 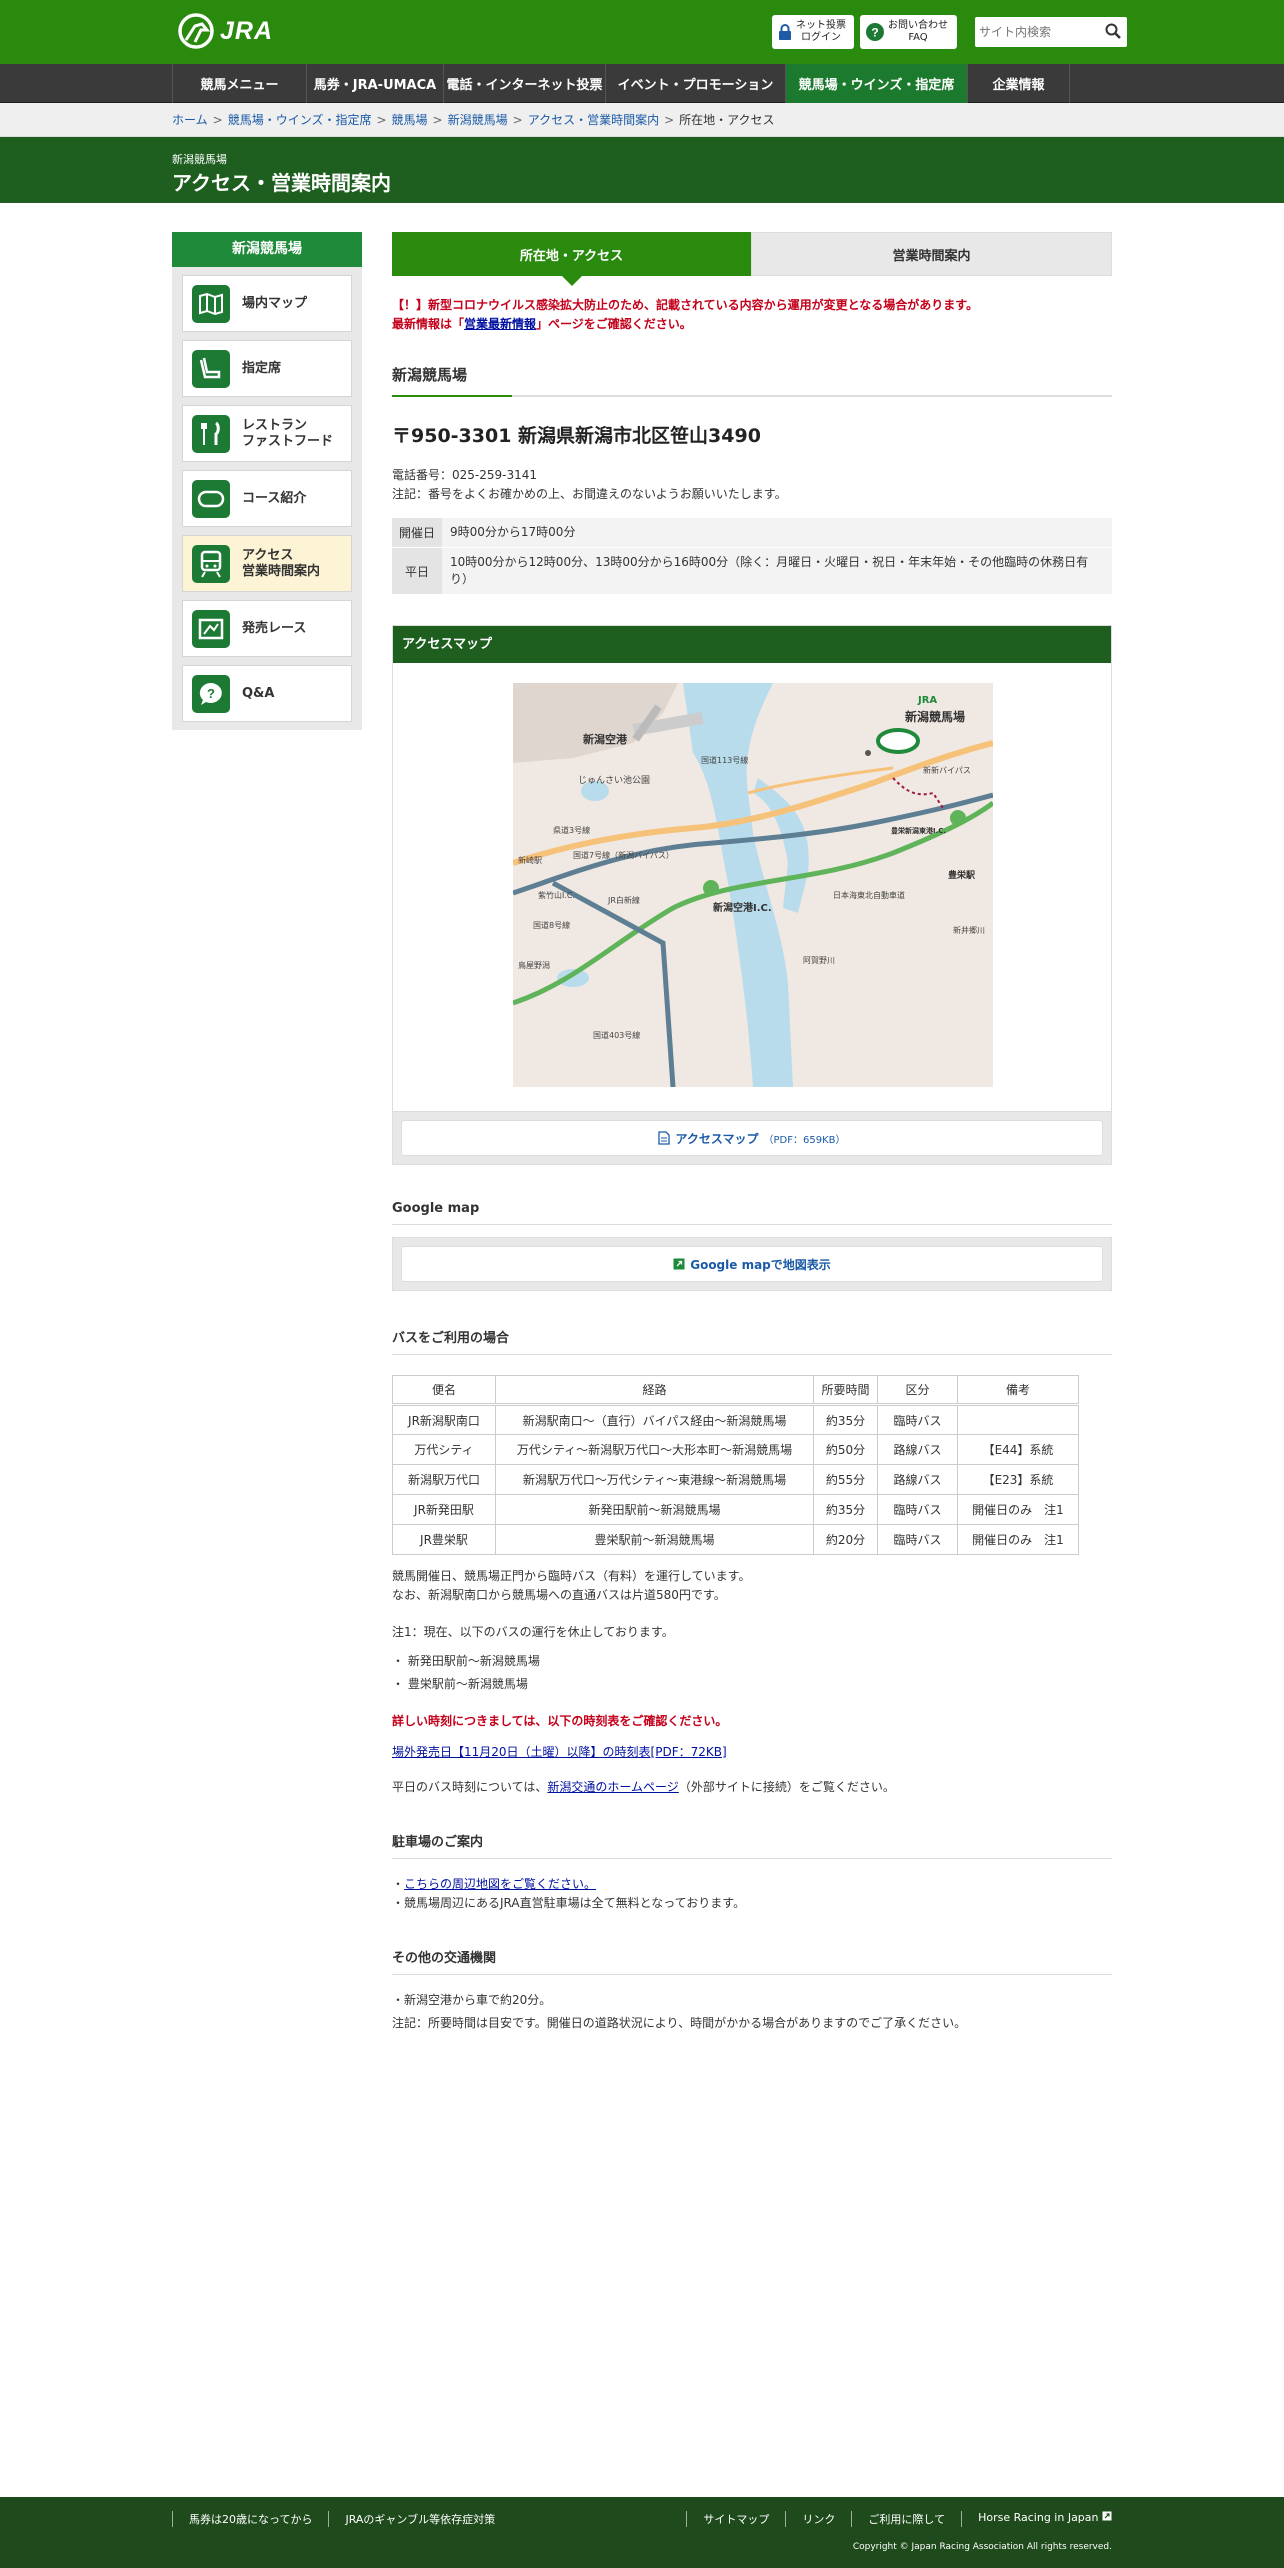 What do you see at coordinates (1113, 33) in the screenshot?
I see `search-icon` at bounding box center [1113, 33].